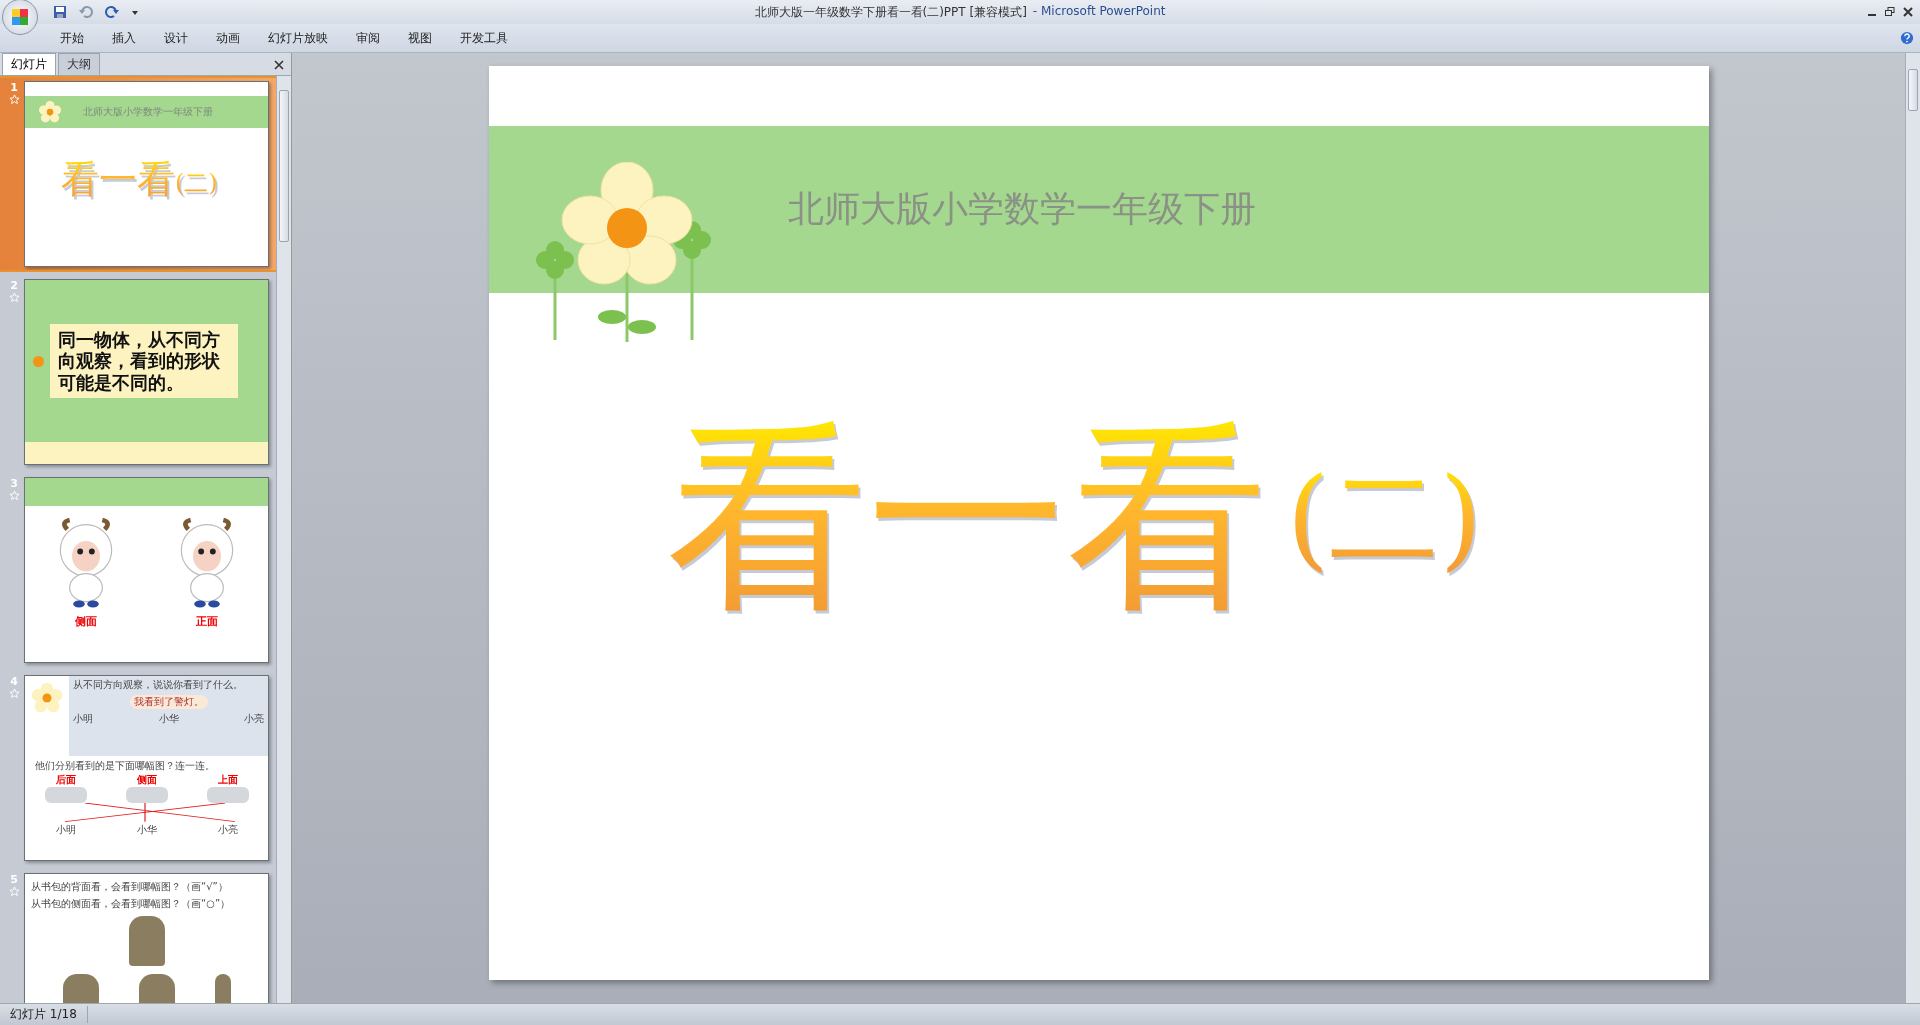  What do you see at coordinates (254, 719) in the screenshot?
I see `person-label: 小亮` at bounding box center [254, 719].